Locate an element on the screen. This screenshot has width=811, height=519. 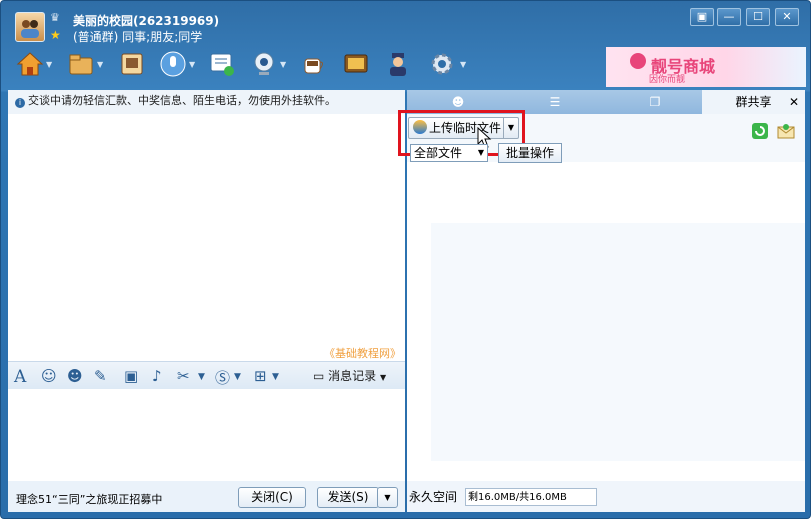
tab-group-share: 群共享 ✕ is located at coordinates (753, 102).